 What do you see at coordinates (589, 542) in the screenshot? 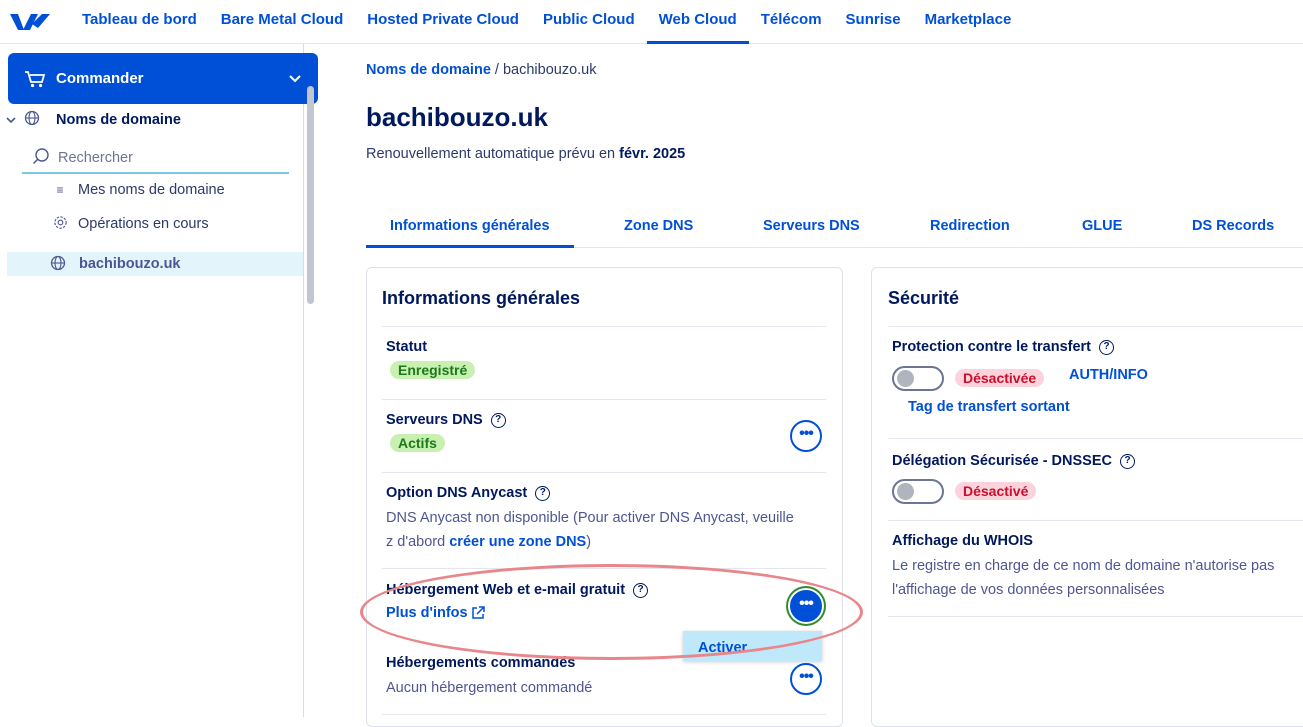
I see `anycast-text-end: )` at bounding box center [589, 542].